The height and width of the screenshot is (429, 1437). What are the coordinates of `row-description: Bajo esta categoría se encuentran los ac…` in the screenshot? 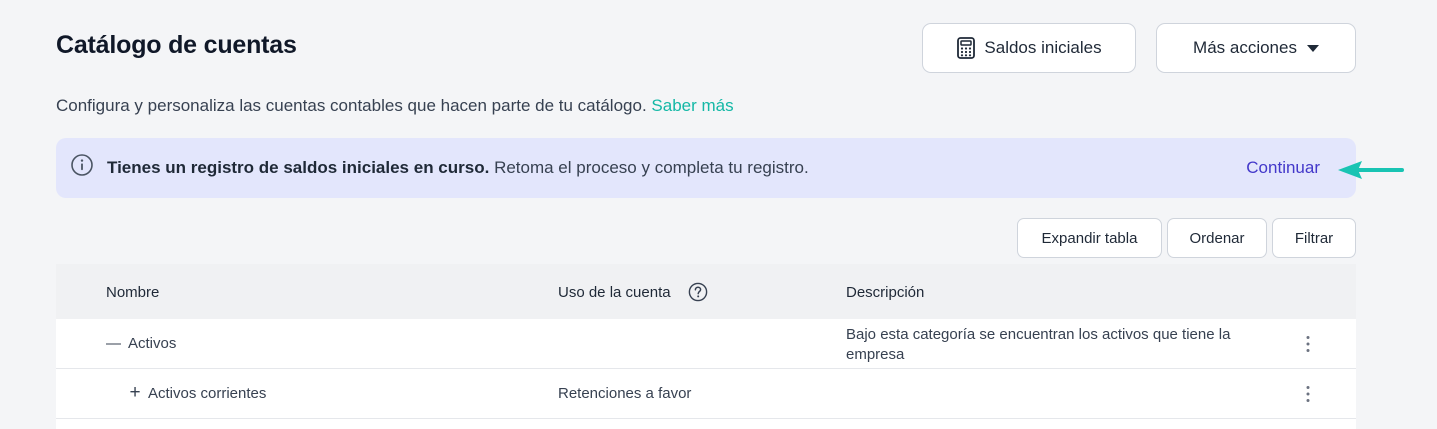 It's located at (1038, 345).